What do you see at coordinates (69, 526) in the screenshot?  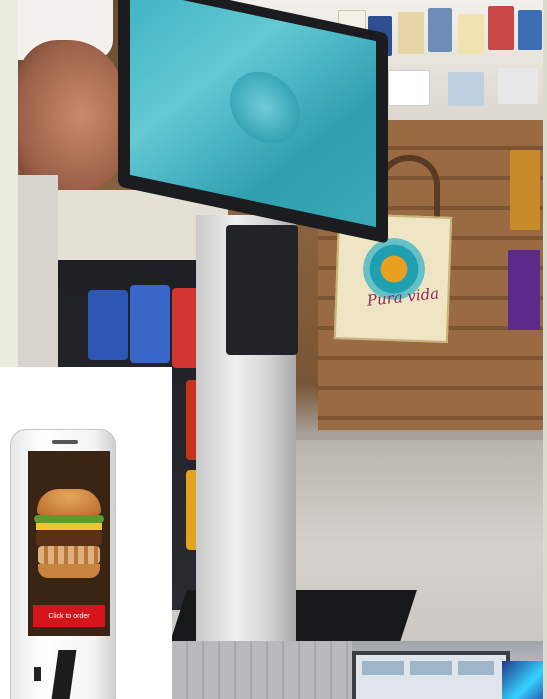 I see `burger-cheese` at bounding box center [69, 526].